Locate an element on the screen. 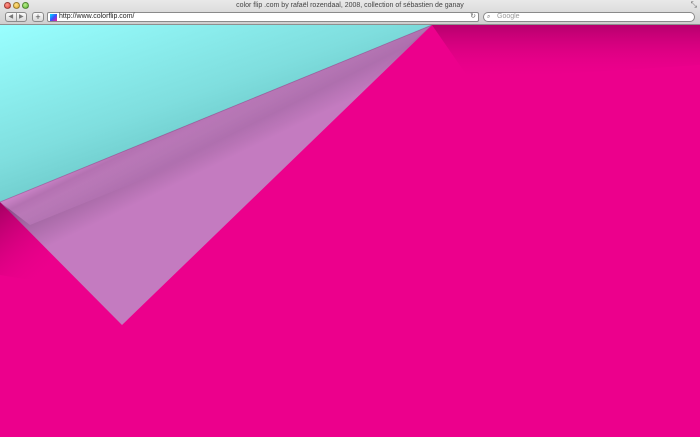  url-text: http://www.colorflip.com/ is located at coordinates (96, 17).